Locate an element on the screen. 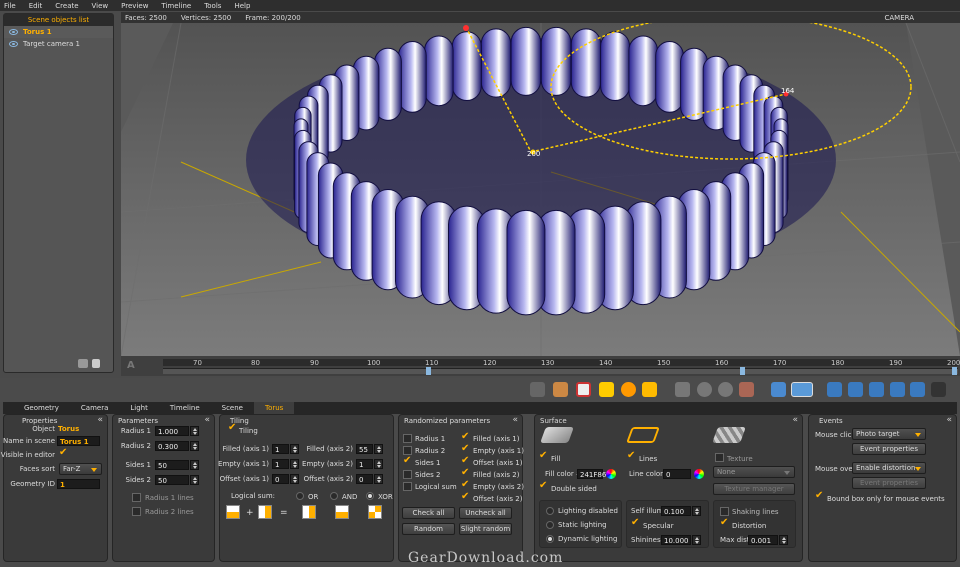 The image size is (960, 567). random-button: Random is located at coordinates (428, 529).